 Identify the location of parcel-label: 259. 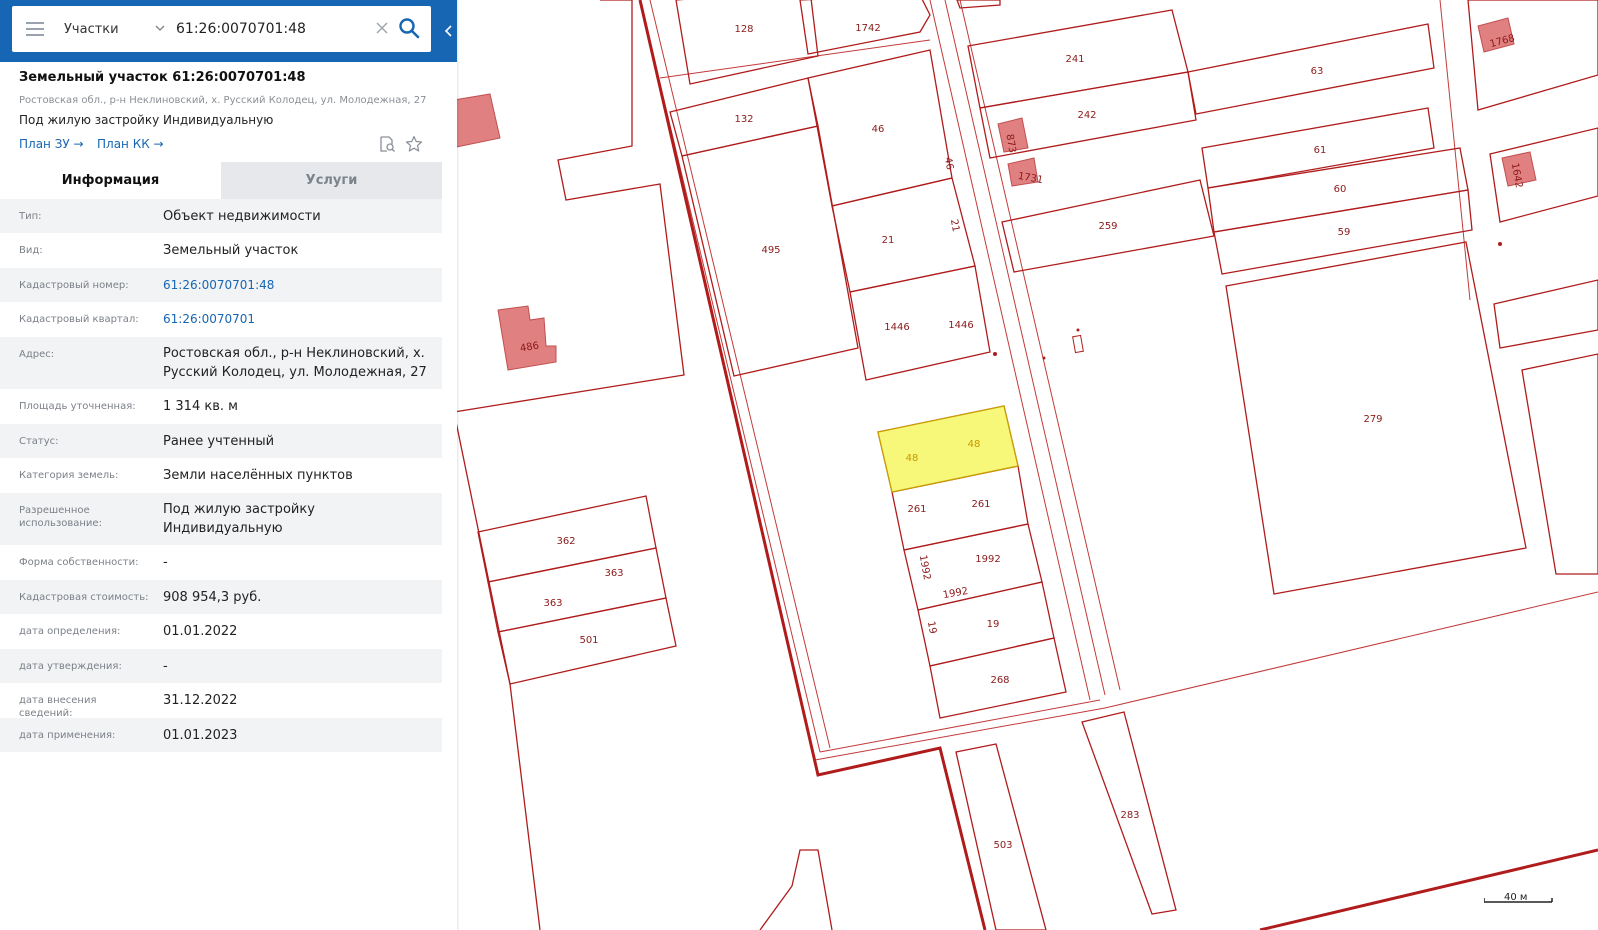
(1107, 226).